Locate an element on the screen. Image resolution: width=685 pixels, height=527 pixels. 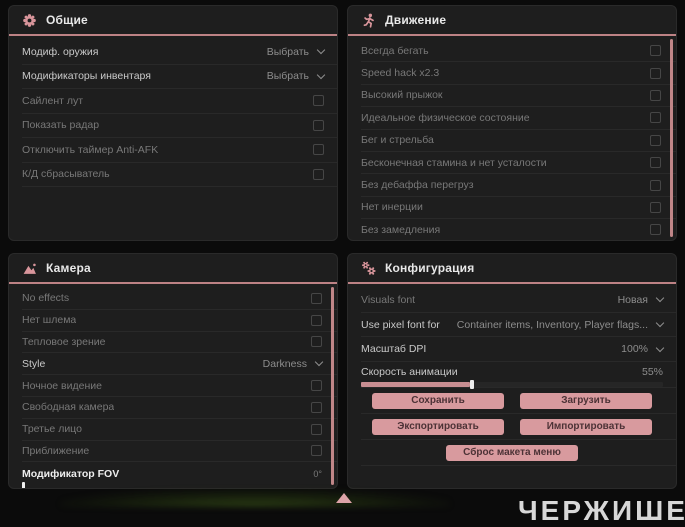
toggle-row-infinite-stamina: Бесконечная стамина и нет усталости is located at coordinates (518, 163).